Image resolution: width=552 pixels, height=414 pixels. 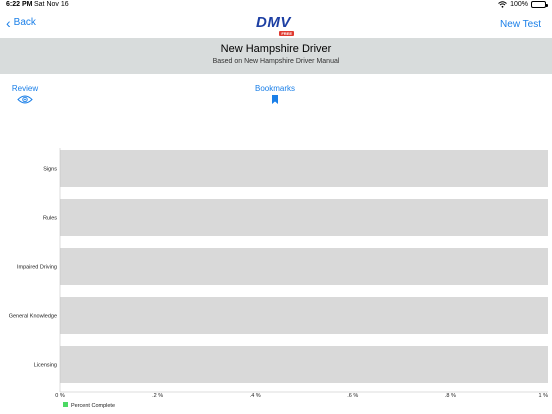 I want to click on category-label: Signs, so click(x=50, y=170).